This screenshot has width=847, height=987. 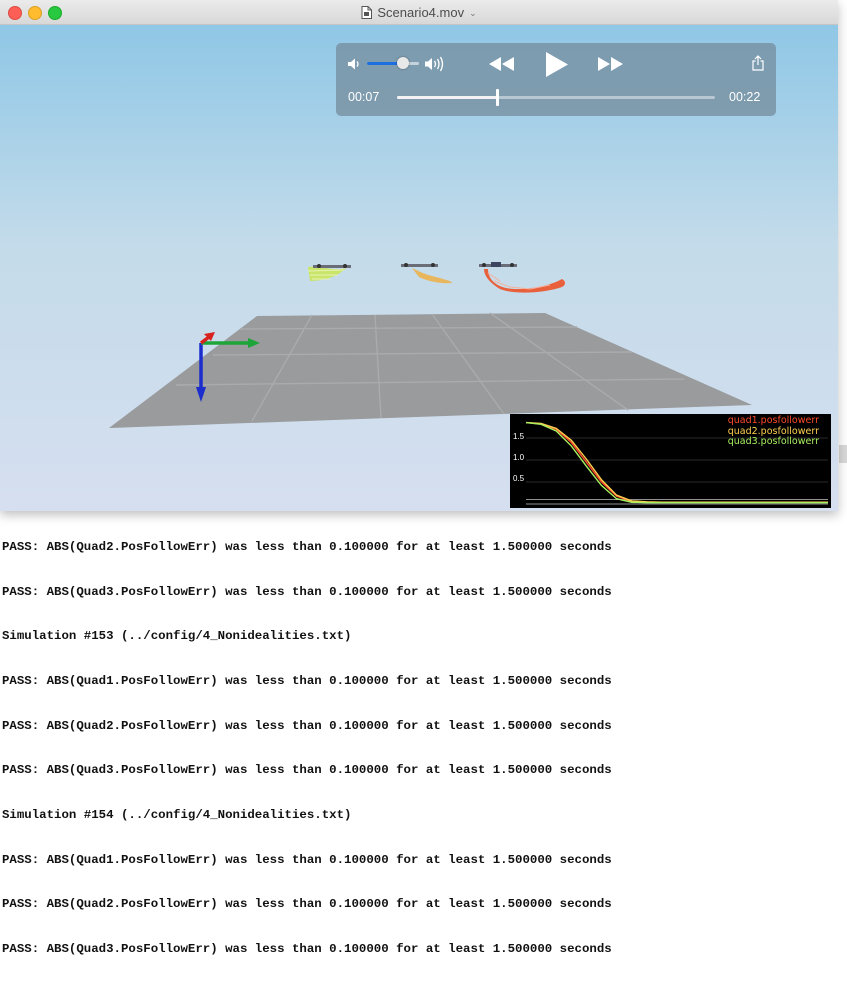 What do you see at coordinates (773, 420) in the screenshot?
I see `legend-entry-quad1: quad1.posfollowerr` at bounding box center [773, 420].